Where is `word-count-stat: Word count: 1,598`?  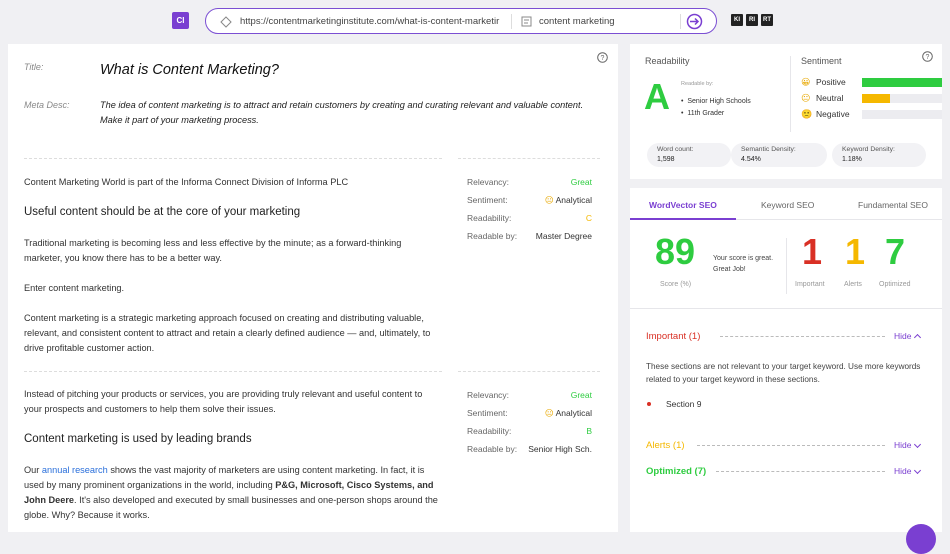 word-count-stat: Word count: 1,598 is located at coordinates (689, 155).